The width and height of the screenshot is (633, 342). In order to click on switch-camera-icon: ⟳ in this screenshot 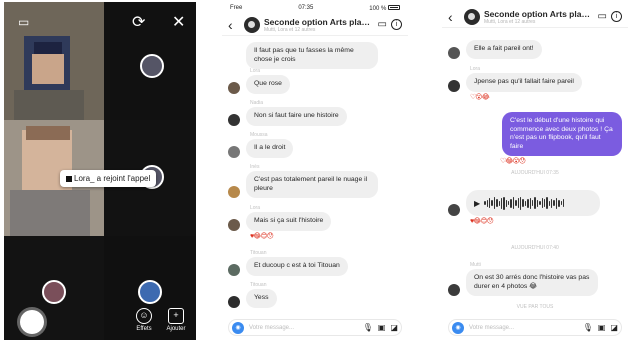, I will do `click(138, 23)`.